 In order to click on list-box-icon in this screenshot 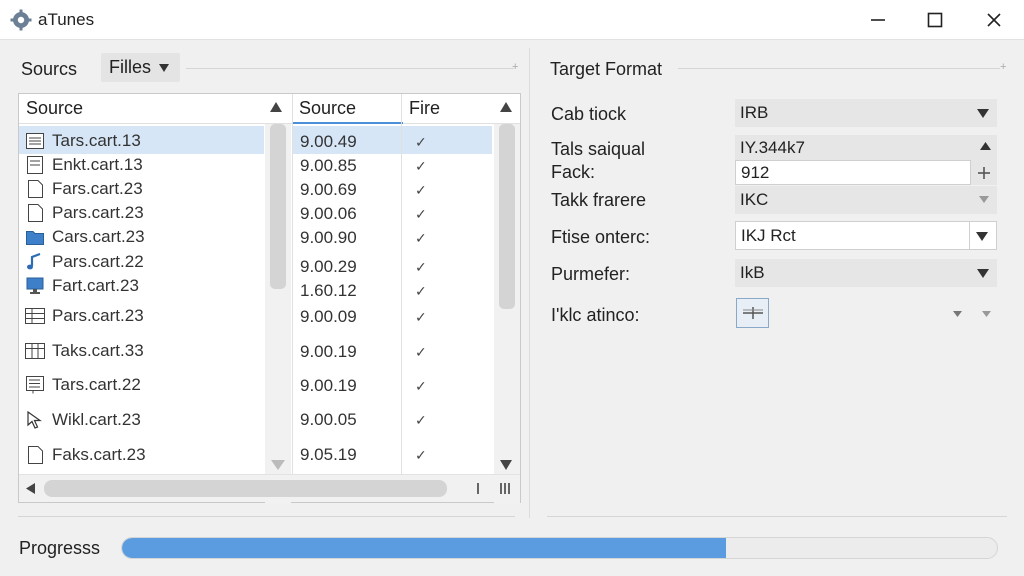, I will do `click(35, 385)`.